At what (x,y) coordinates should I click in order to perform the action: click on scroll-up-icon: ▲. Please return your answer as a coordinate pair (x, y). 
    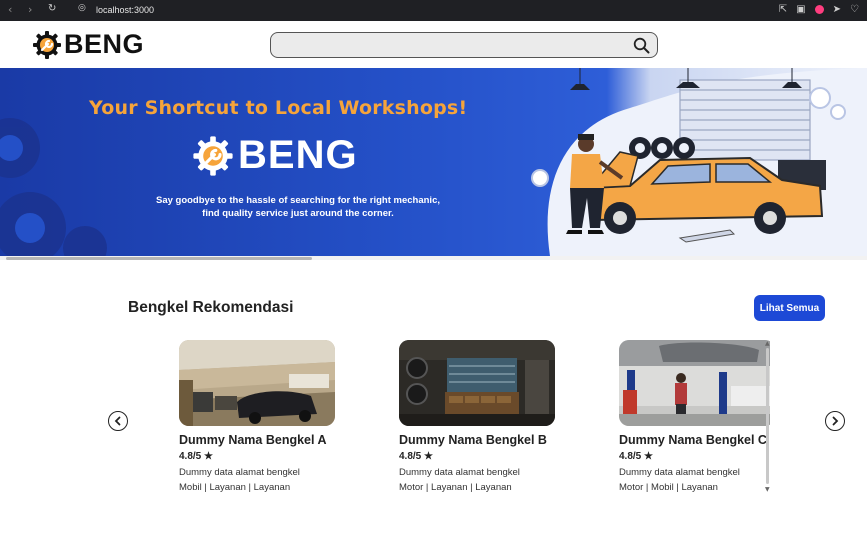
    Looking at the image, I should click on (767, 343).